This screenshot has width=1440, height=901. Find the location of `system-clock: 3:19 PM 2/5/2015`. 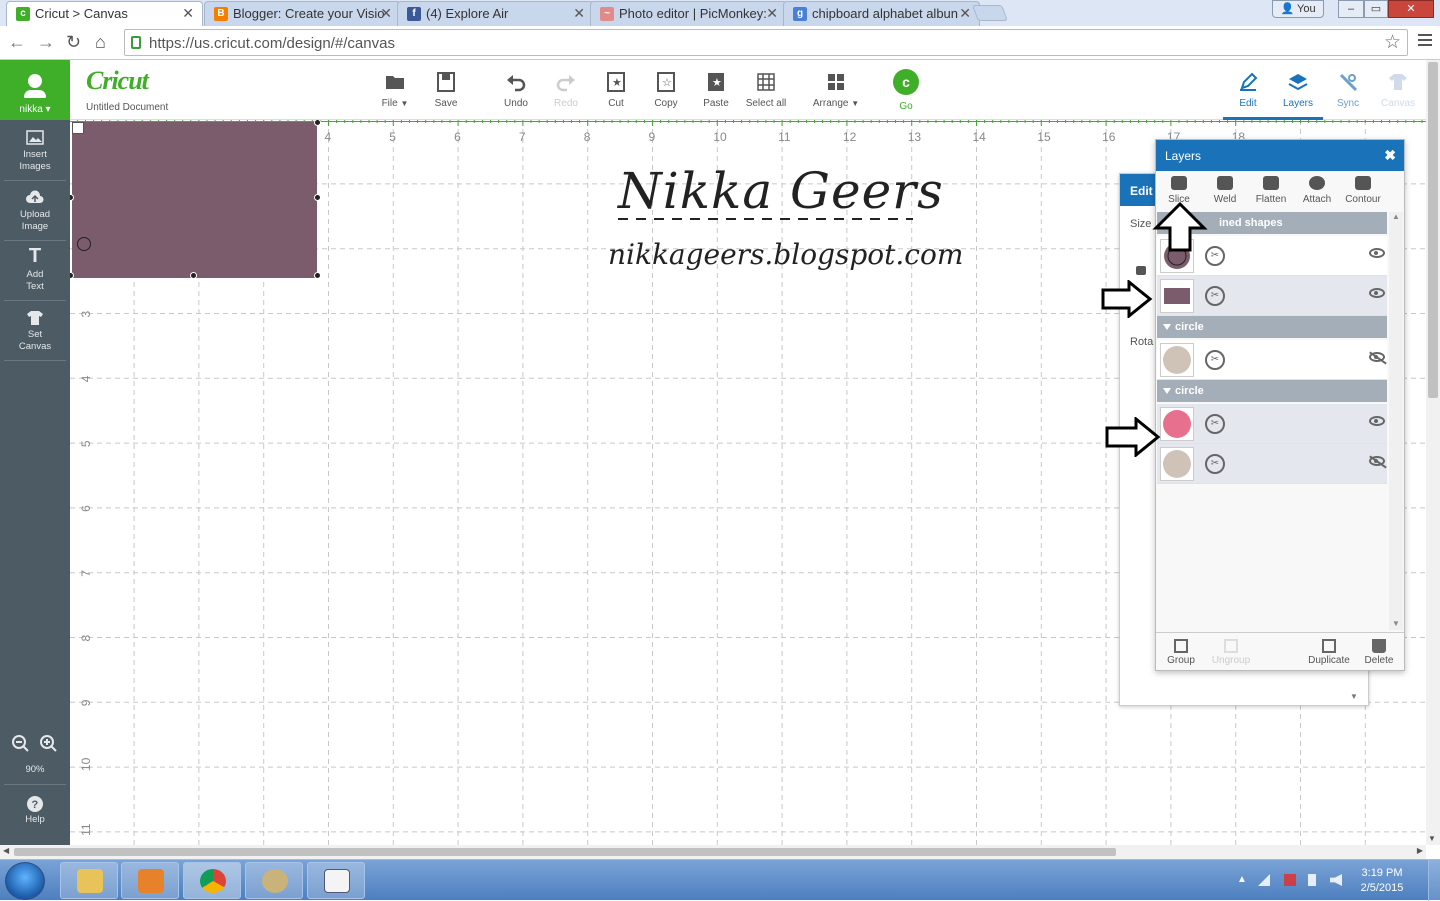

system-clock: 3:19 PM 2/5/2015 is located at coordinates (1382, 881).